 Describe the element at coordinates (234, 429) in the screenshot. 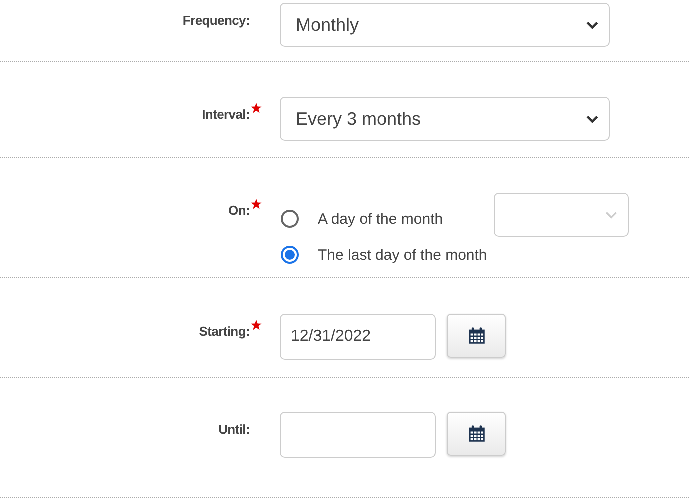

I see `field-label: Until:` at that location.